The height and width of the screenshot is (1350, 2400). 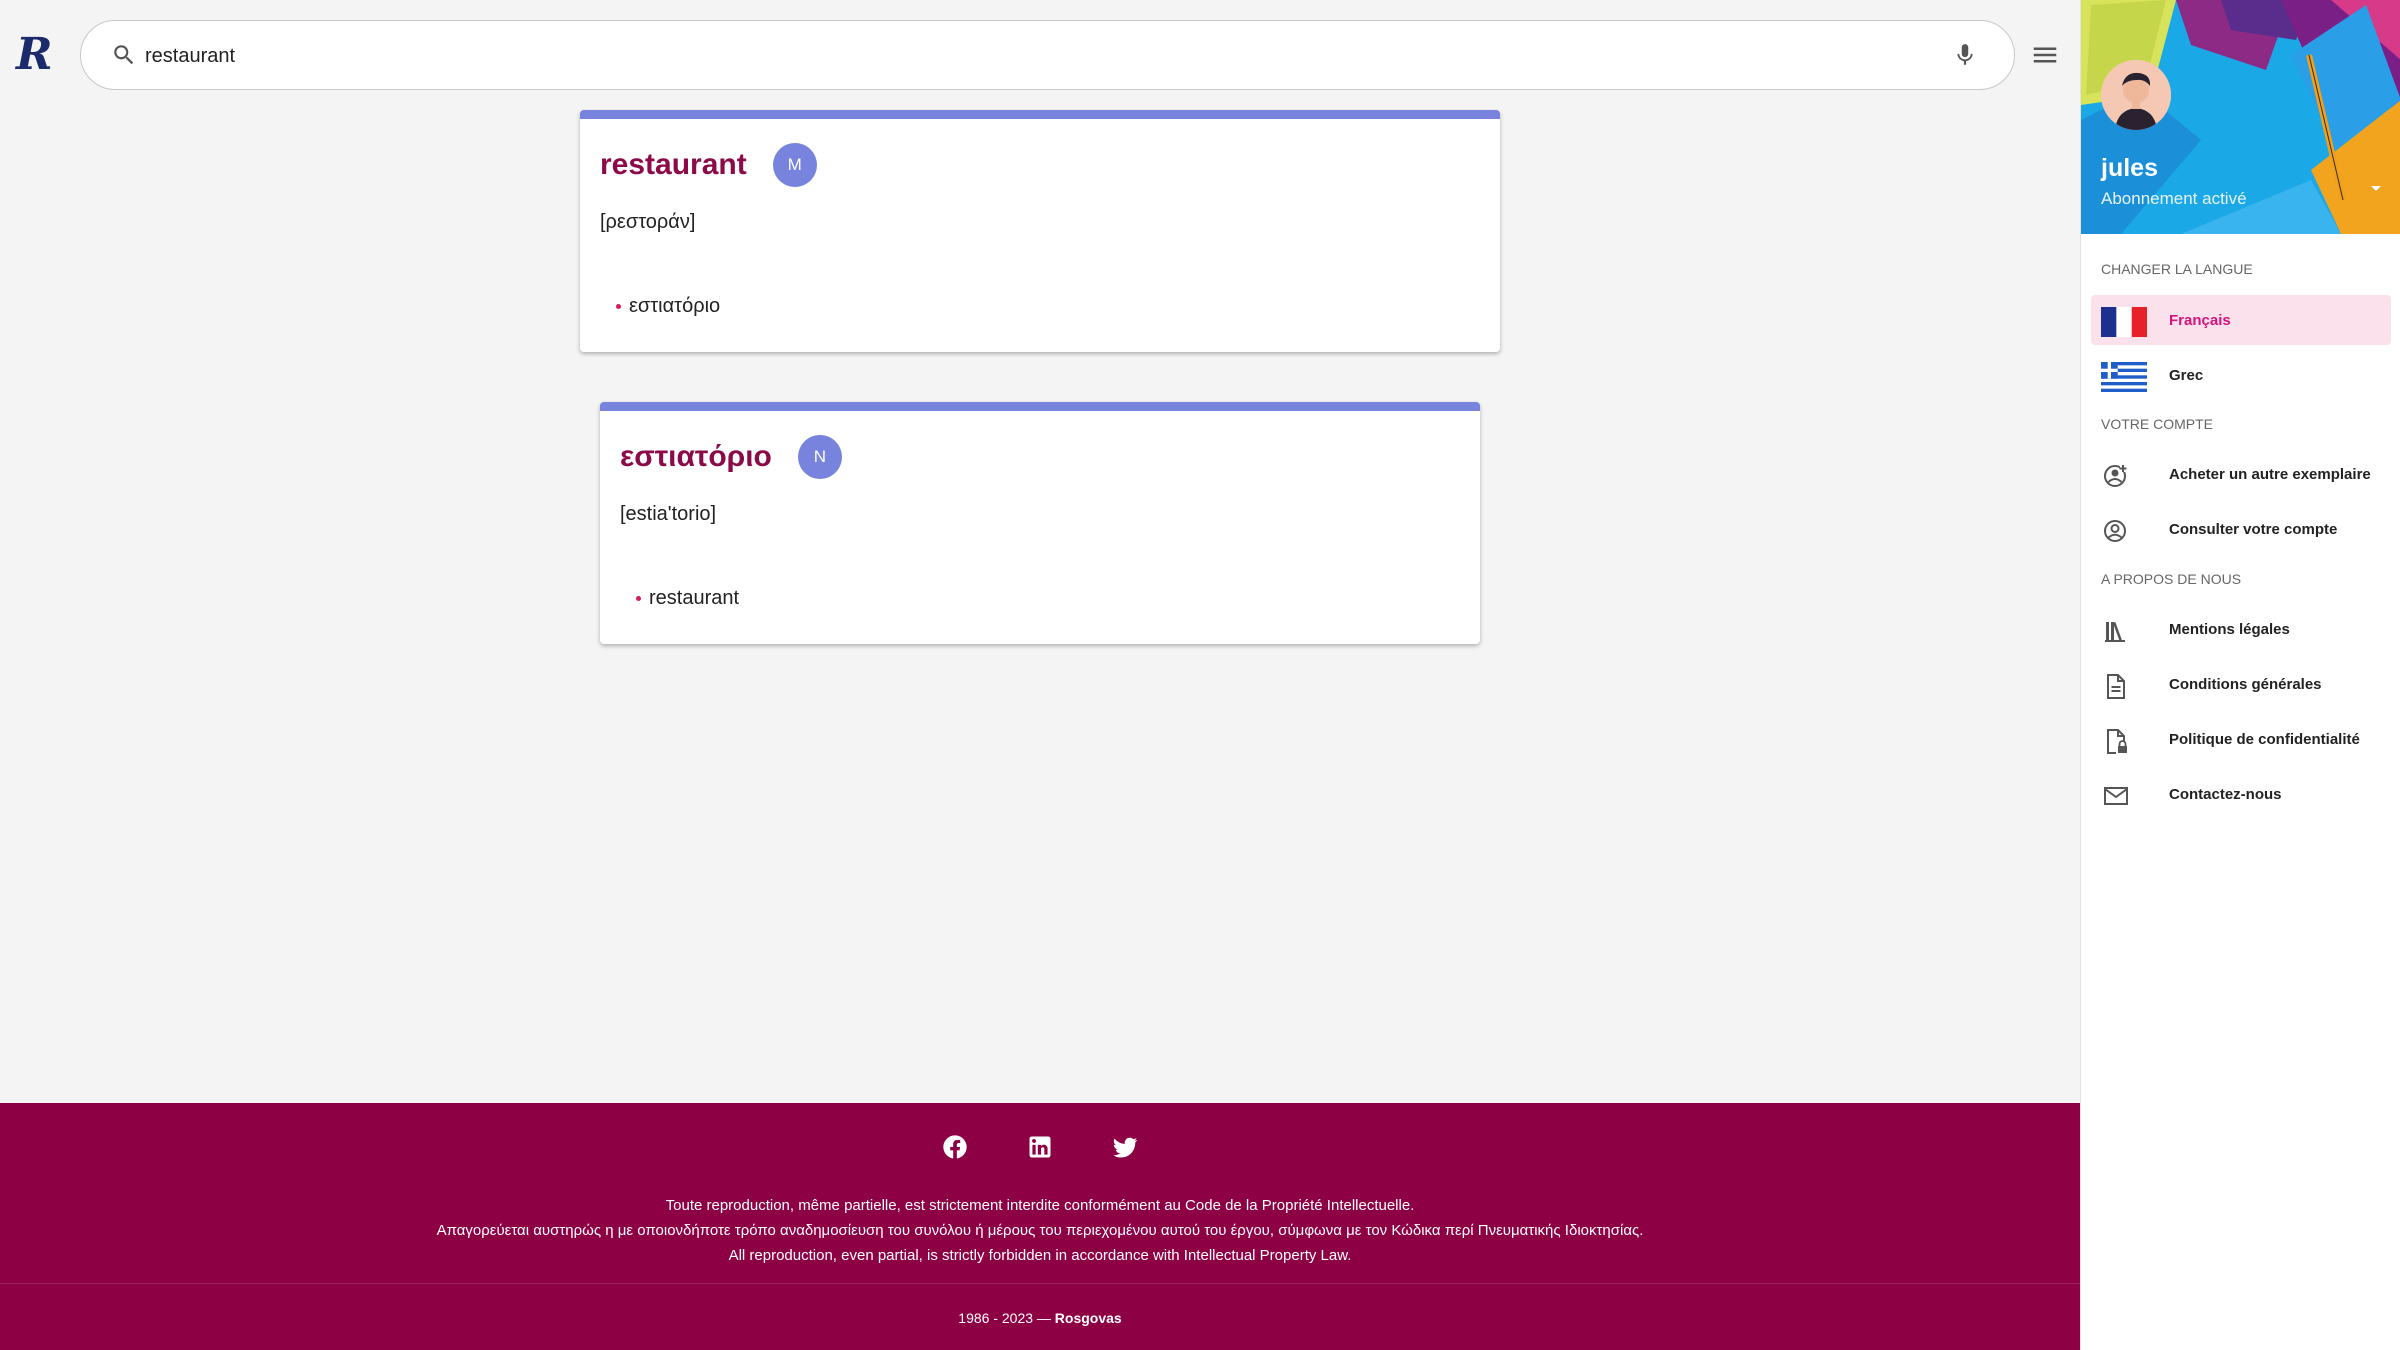 I want to click on section-title-account: VOTRE COMPTE, so click(x=2157, y=424).